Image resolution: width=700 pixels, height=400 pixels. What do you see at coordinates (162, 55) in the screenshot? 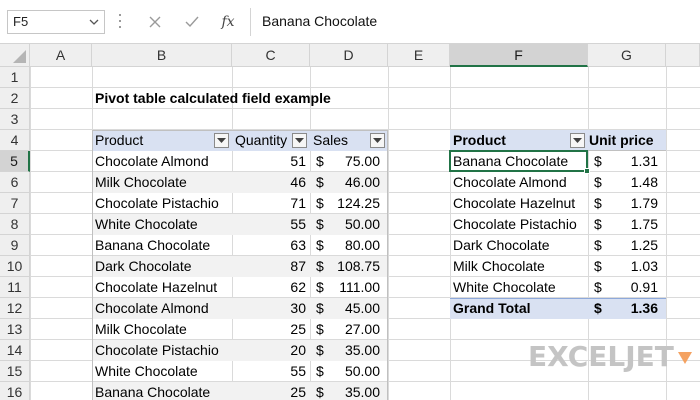
I see `column-header-b: B` at bounding box center [162, 55].